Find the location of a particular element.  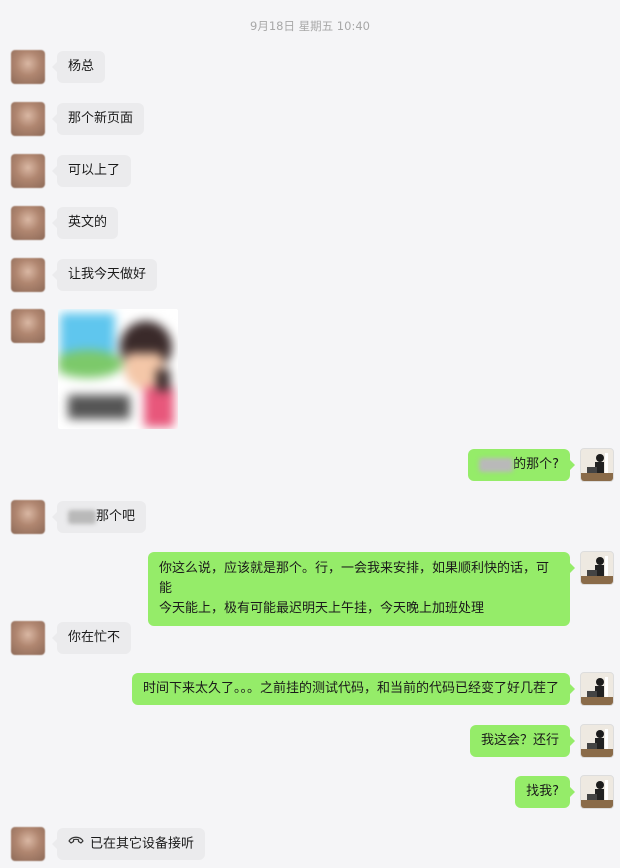

message-line: 今天能上，极有可能最迟明天上午挂，今天晚上加班处理 is located at coordinates (322, 608).